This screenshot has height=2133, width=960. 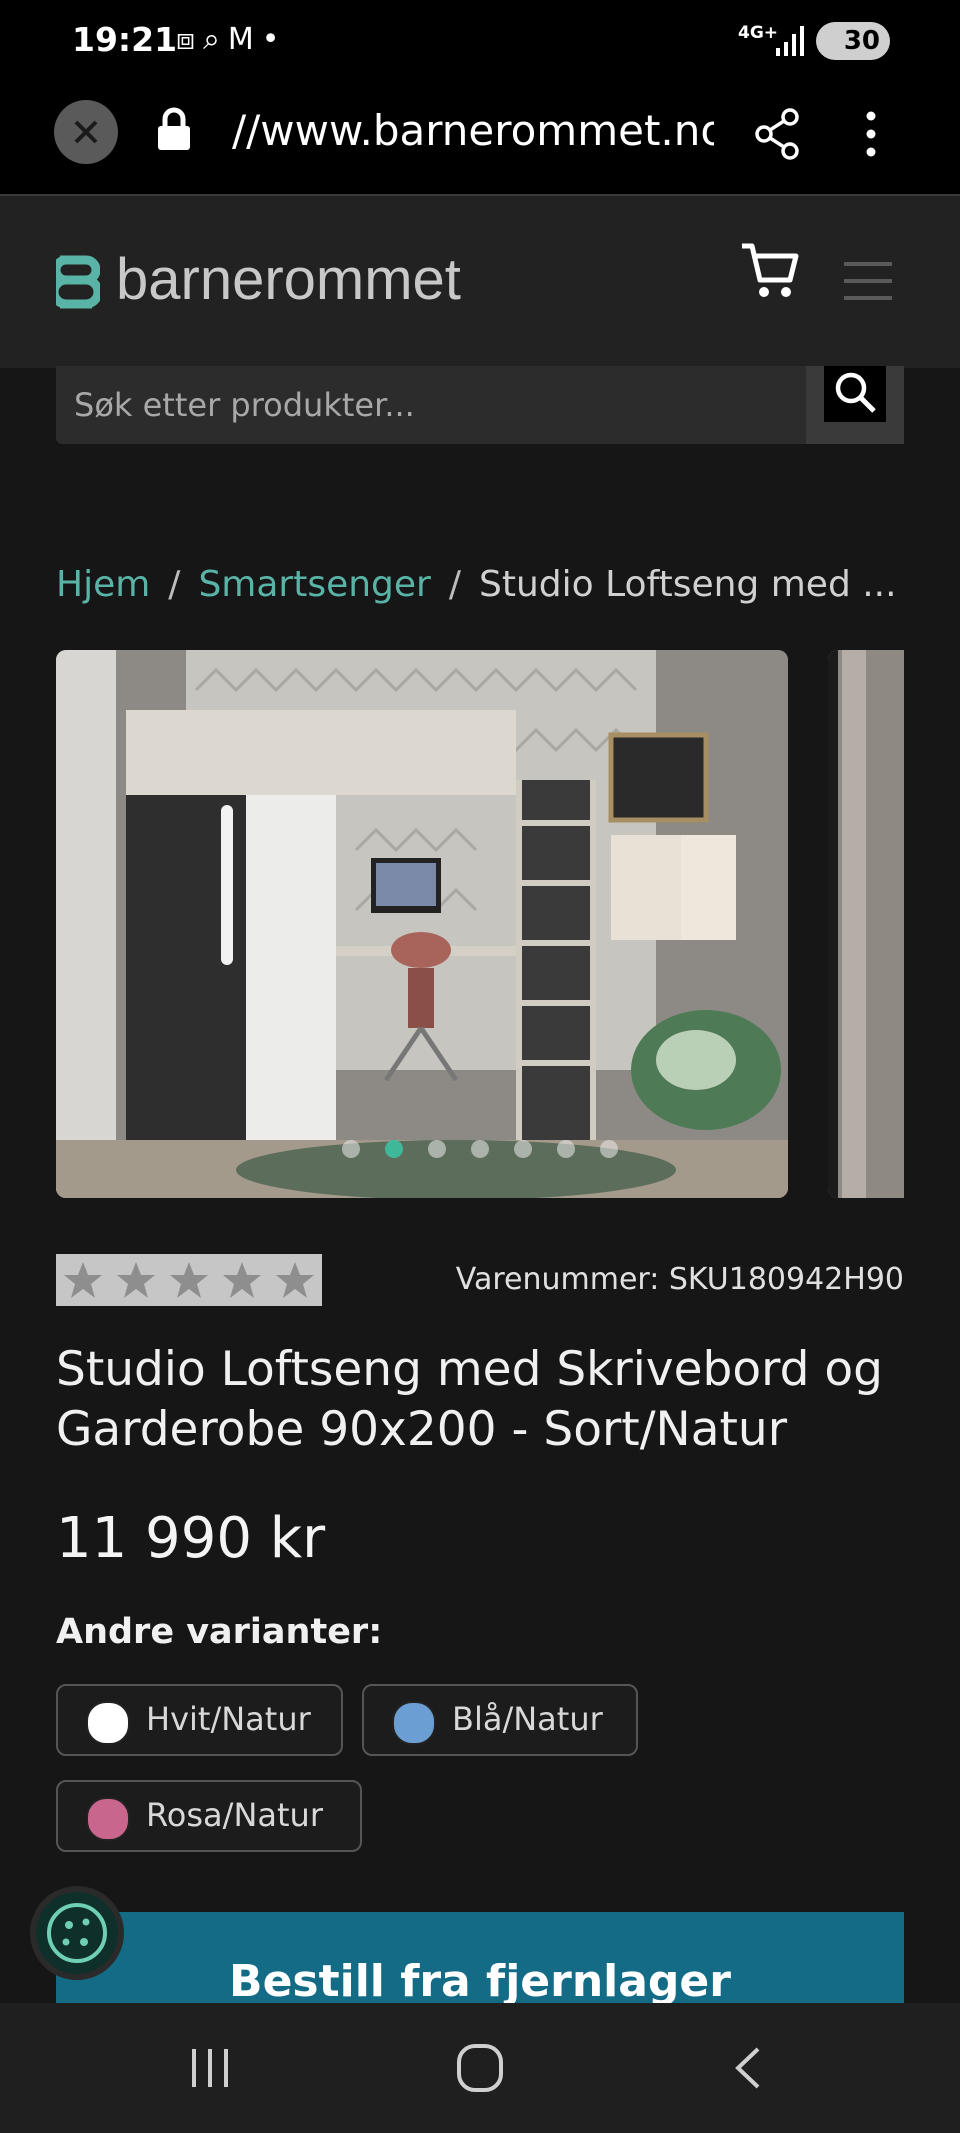 I want to click on system-navigation-bar, so click(x=480, y=2068).